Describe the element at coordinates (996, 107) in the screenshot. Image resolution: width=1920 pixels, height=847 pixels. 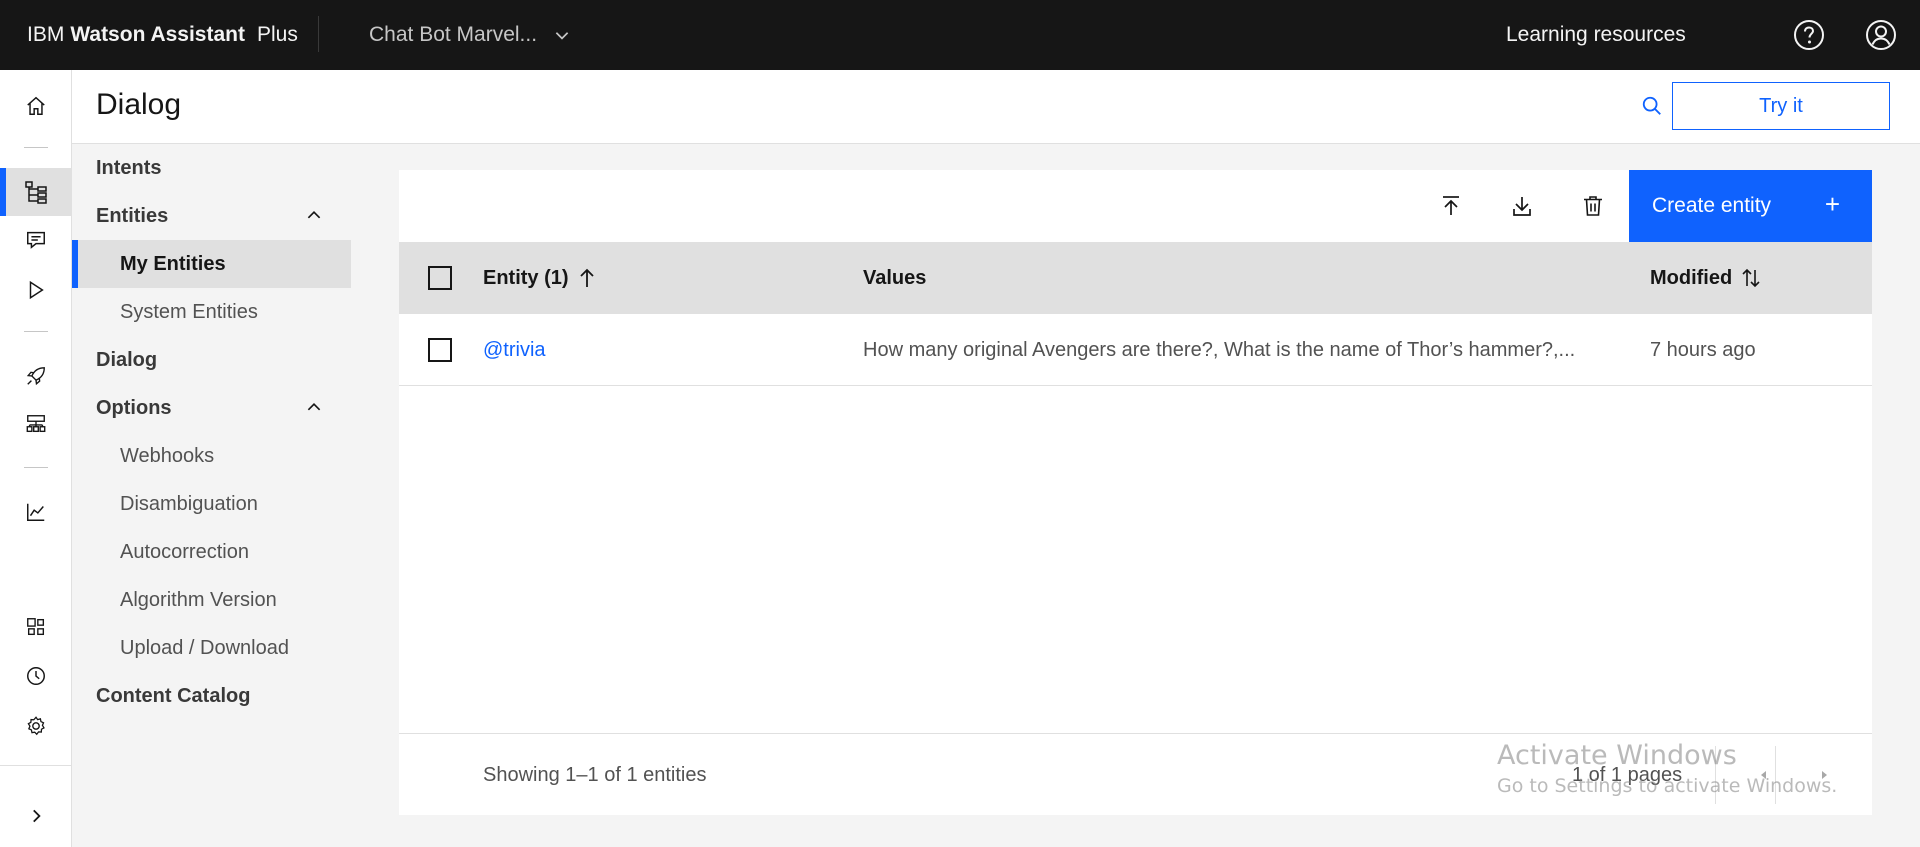
I see `page-header: Dialog Try it` at that location.